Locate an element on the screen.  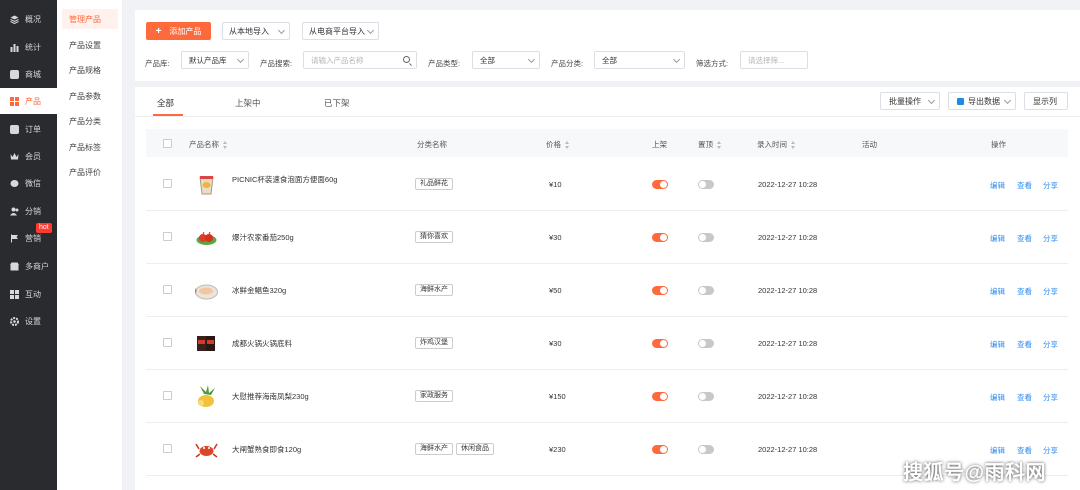
submenu-item-settings: 产品设置 is located at coordinates (90, 45).